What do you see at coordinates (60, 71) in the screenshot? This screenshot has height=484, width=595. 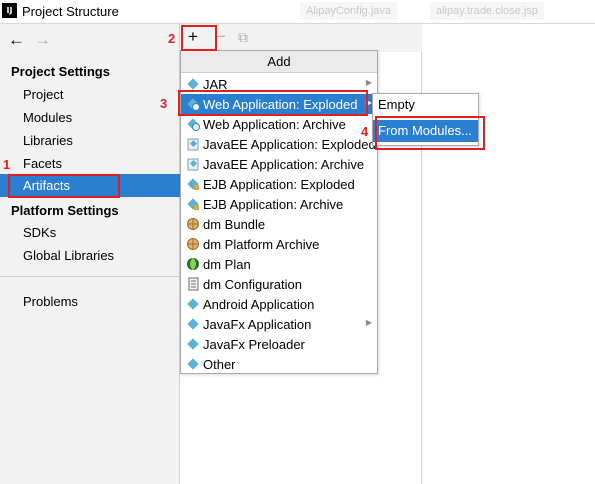 I see `project-settings-heading: Project Settings` at bounding box center [60, 71].